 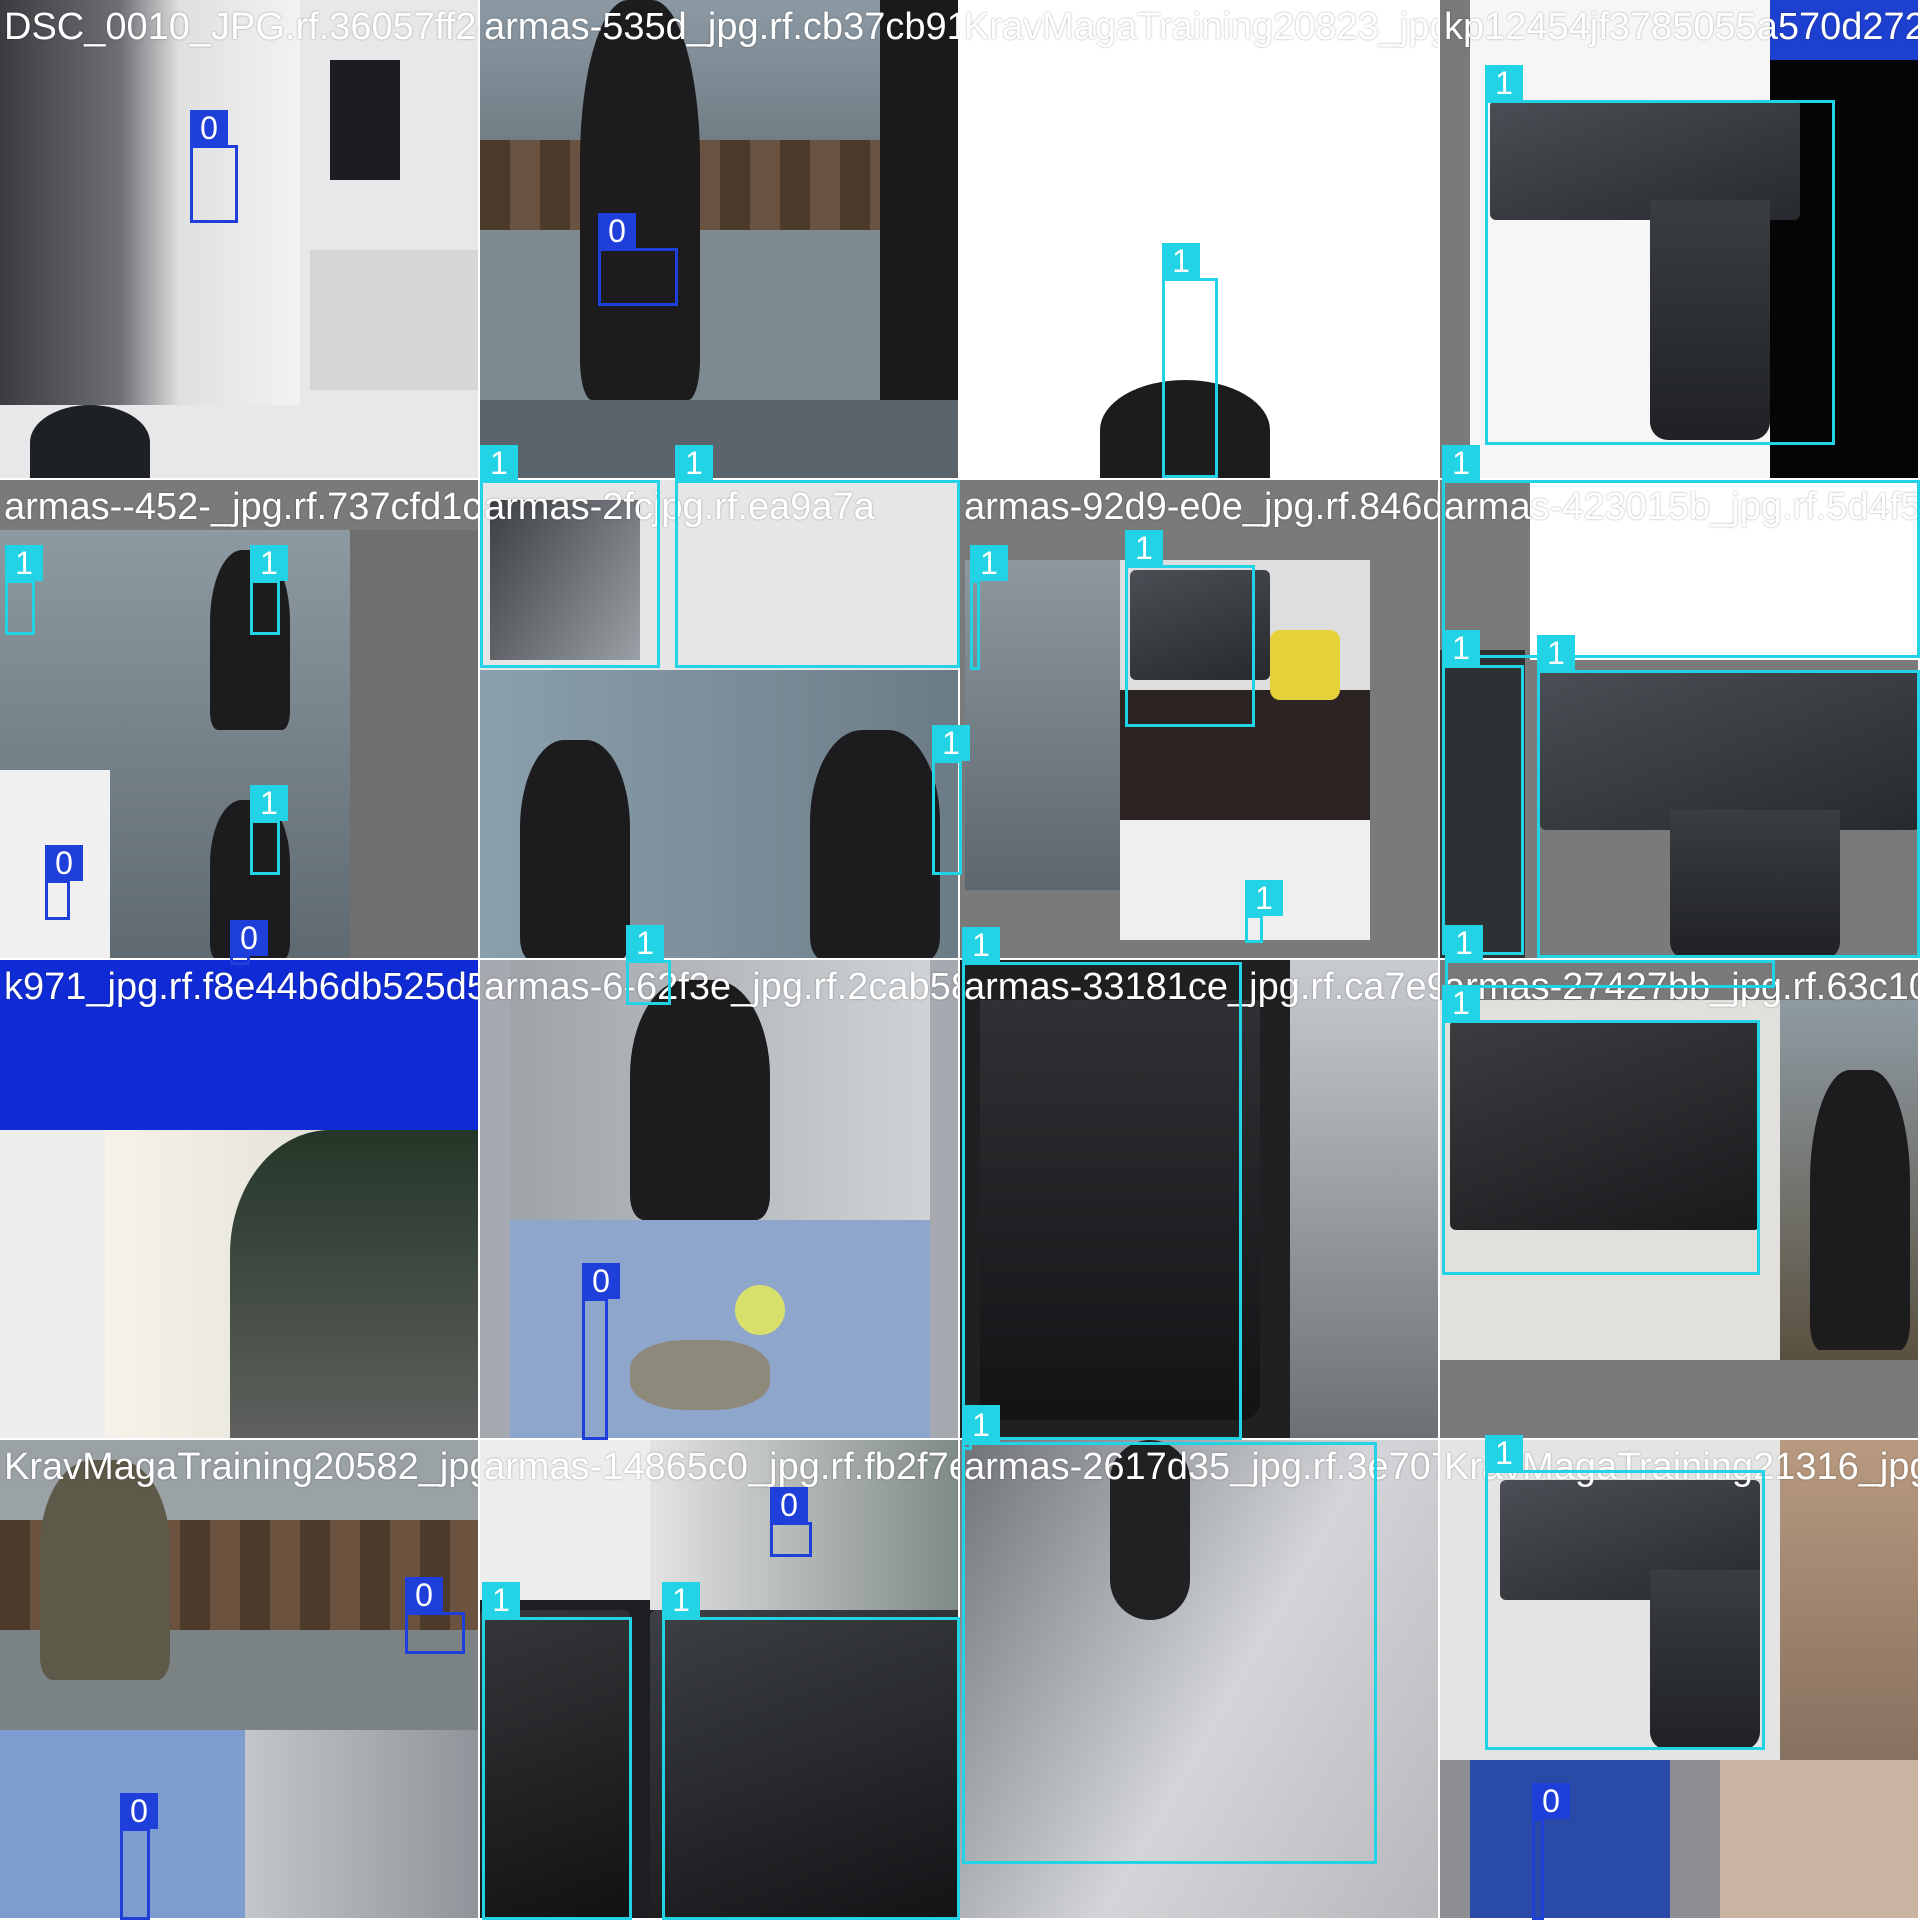 I want to click on mosaic-tile: armas-2fcjpg.rf.ea9a7a, so click(x=720, y=720).